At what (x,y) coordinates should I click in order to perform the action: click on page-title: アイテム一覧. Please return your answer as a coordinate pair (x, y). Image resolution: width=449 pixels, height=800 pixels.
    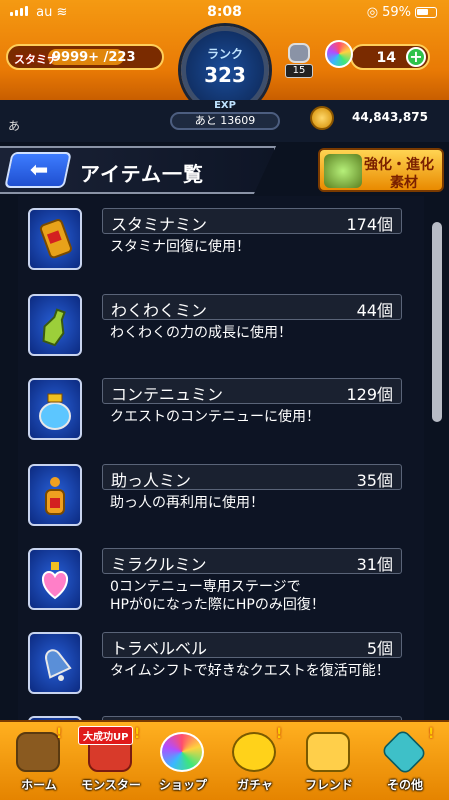
    Looking at the image, I should click on (142, 174).